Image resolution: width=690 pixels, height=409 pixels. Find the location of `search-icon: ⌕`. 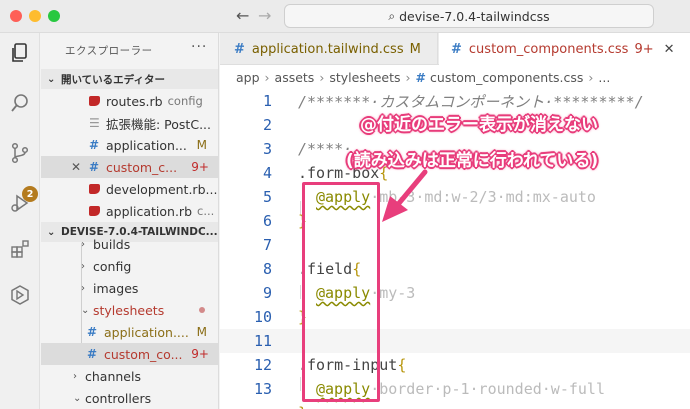

search-icon: ⌕ is located at coordinates (392, 15).